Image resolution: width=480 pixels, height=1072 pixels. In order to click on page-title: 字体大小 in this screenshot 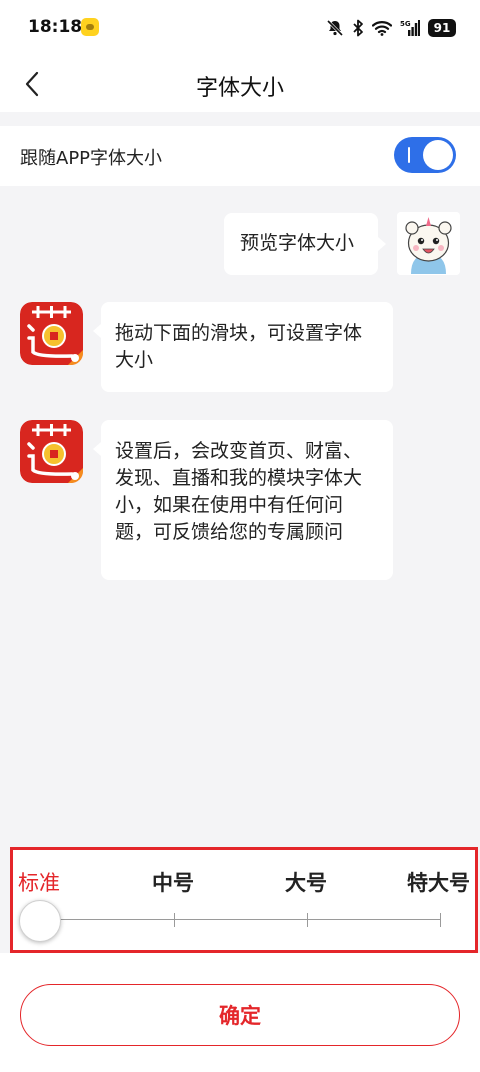, I will do `click(239, 88)`.